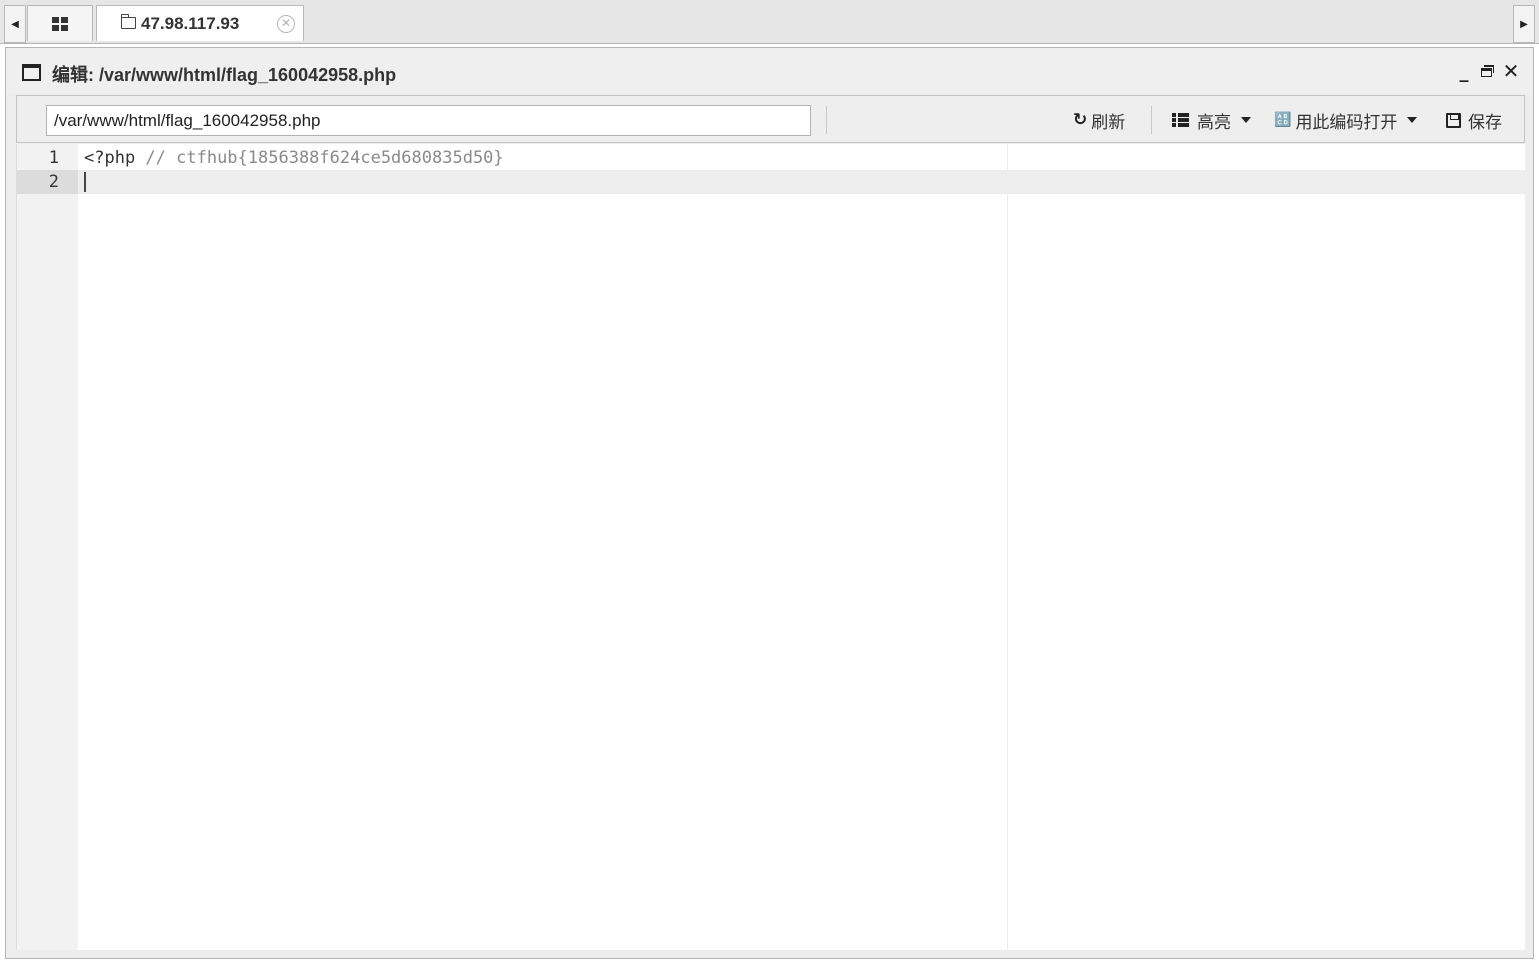 The width and height of the screenshot is (1539, 963). Describe the element at coordinates (771, 182) in the screenshot. I see `code-line-active: 2` at that location.